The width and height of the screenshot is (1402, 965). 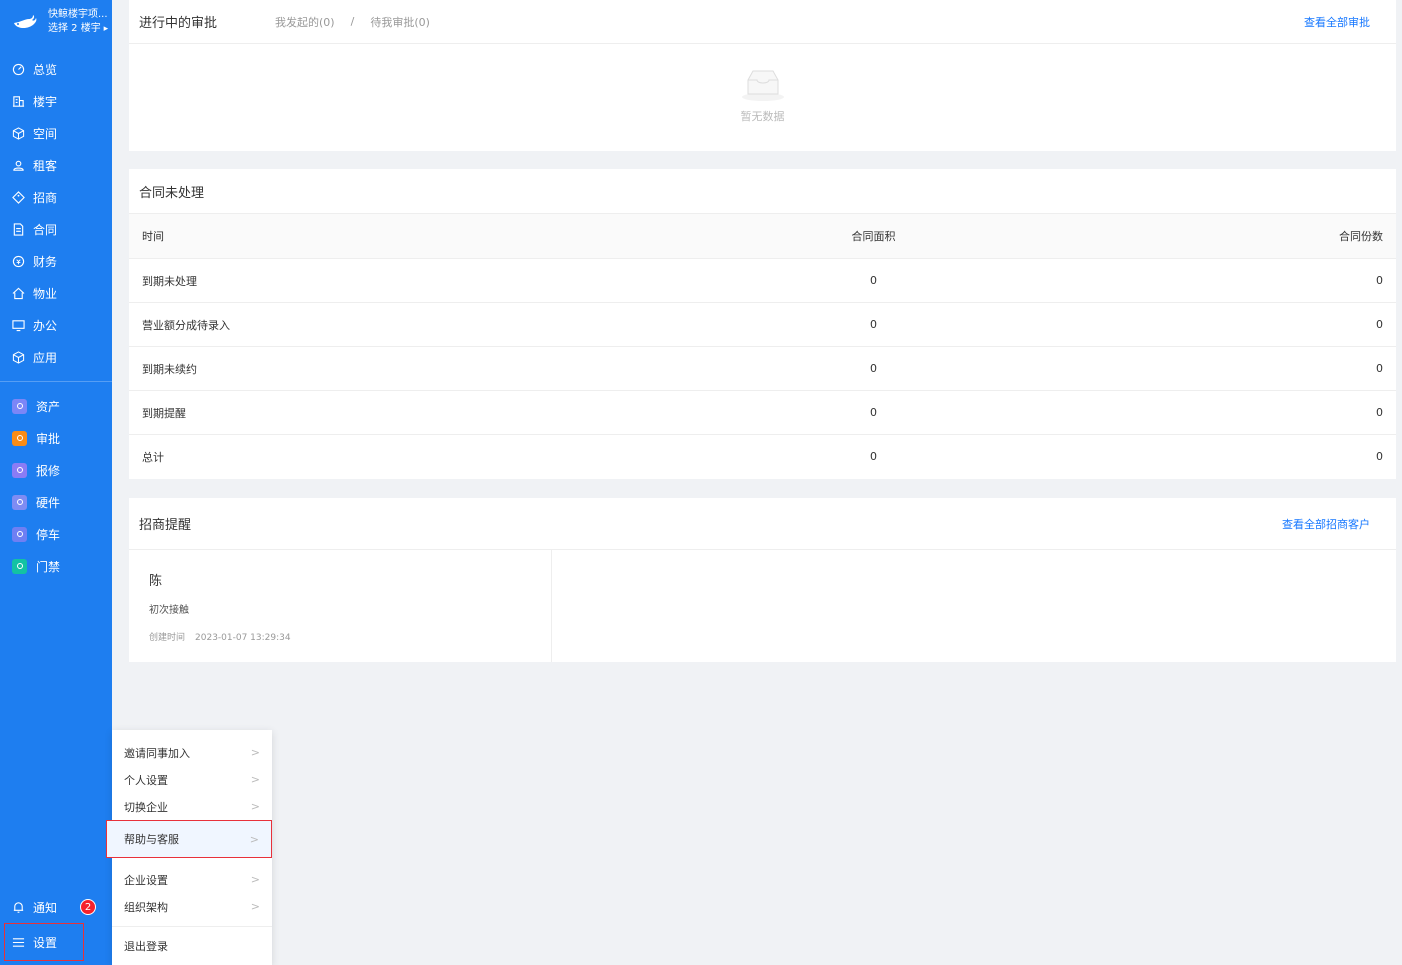 I want to click on sidebar-item-label: 合同, so click(x=45, y=229).